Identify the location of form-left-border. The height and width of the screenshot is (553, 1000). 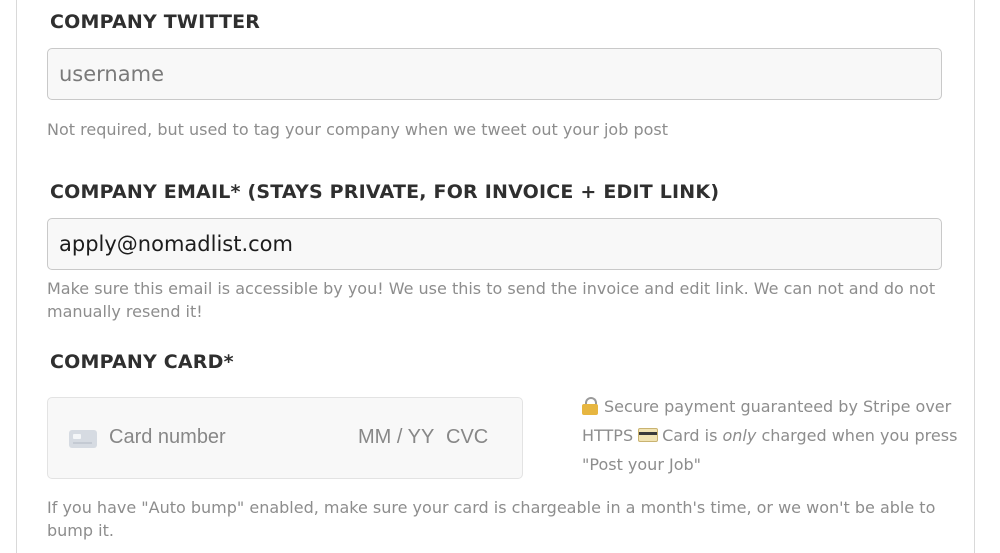
(16, 276).